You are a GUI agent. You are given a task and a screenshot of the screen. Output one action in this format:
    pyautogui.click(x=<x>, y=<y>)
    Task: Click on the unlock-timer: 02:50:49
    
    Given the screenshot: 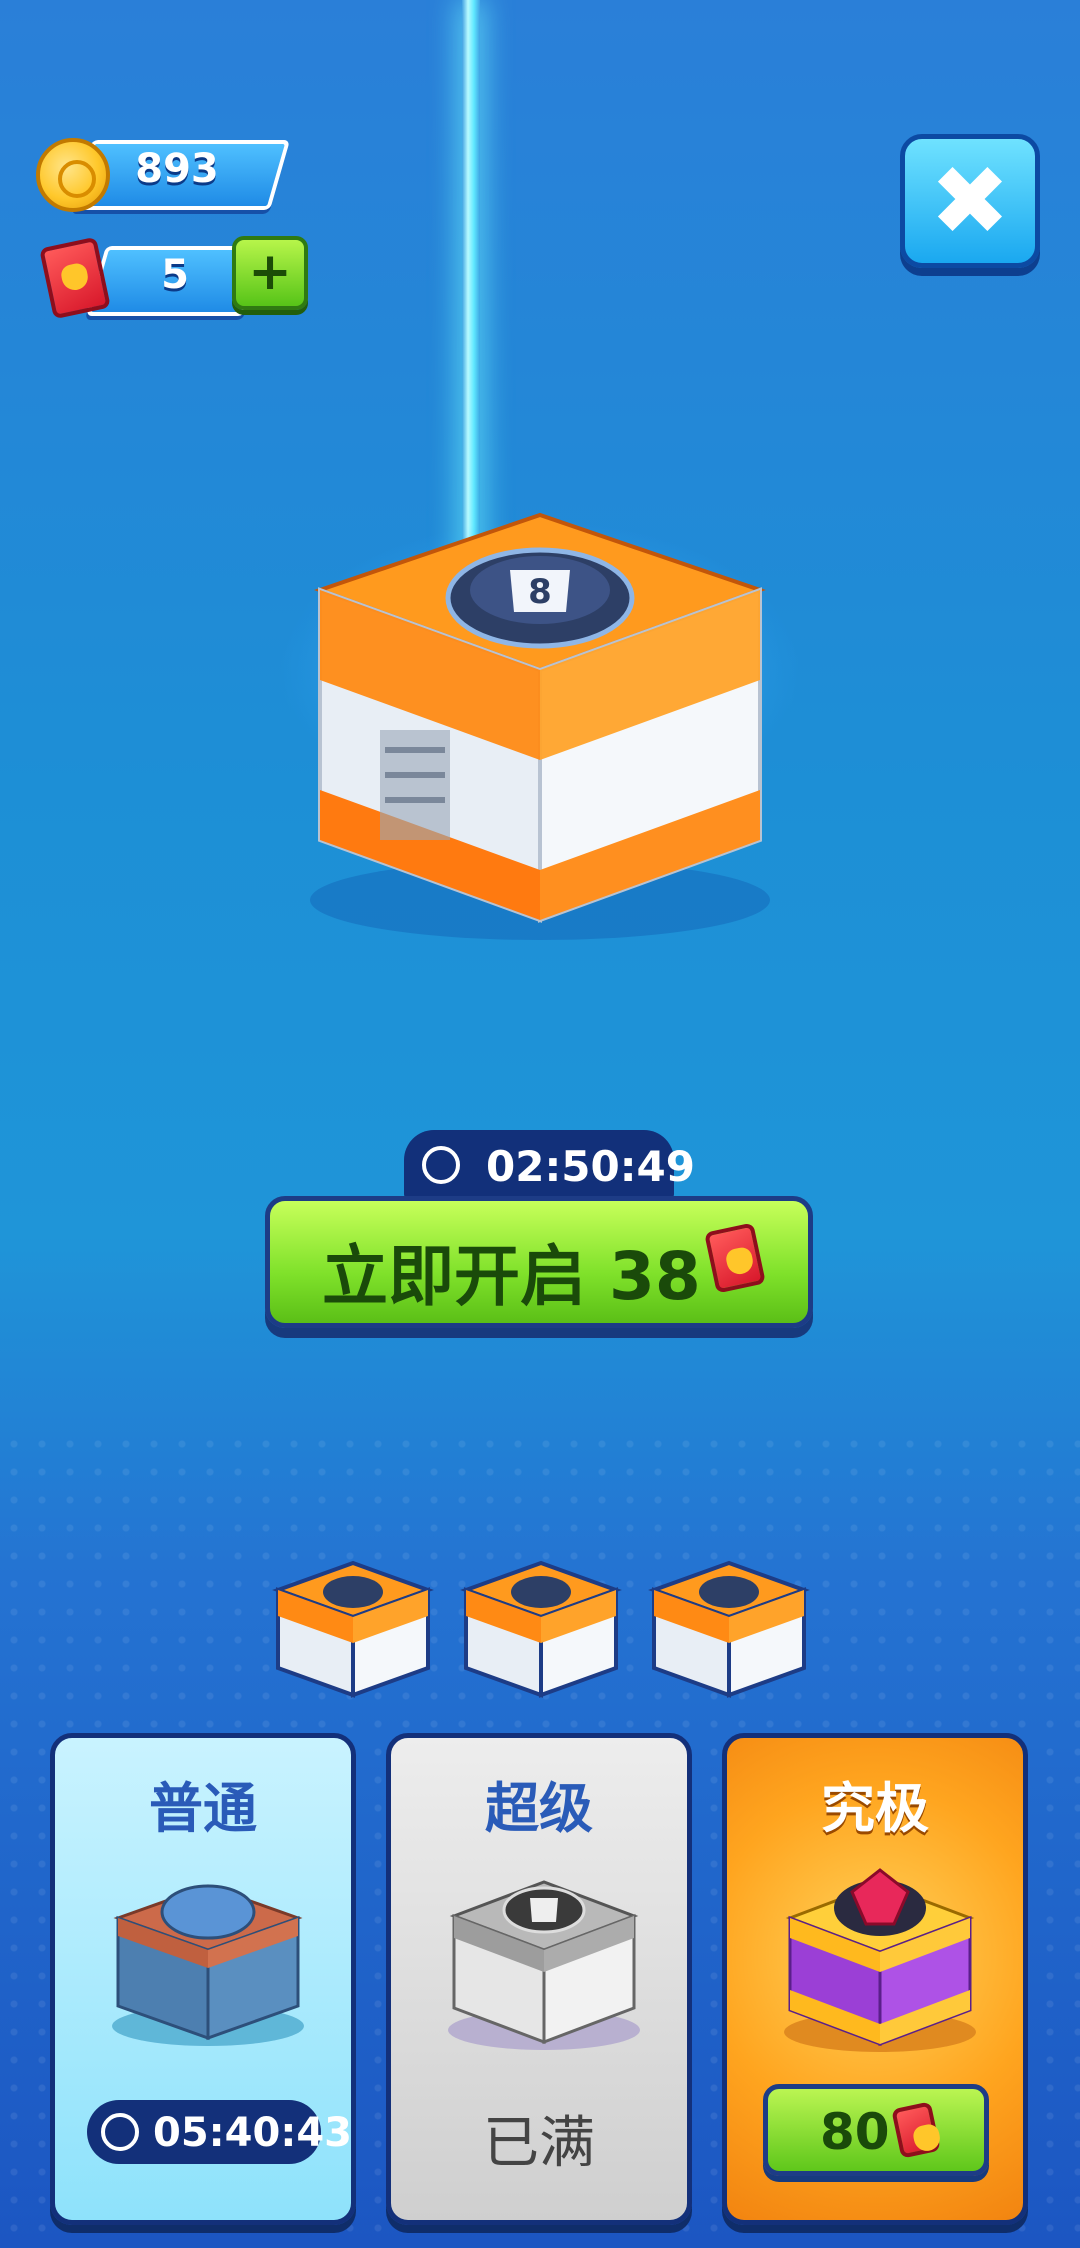 What is the action you would take?
    pyautogui.click(x=549, y=1165)
    